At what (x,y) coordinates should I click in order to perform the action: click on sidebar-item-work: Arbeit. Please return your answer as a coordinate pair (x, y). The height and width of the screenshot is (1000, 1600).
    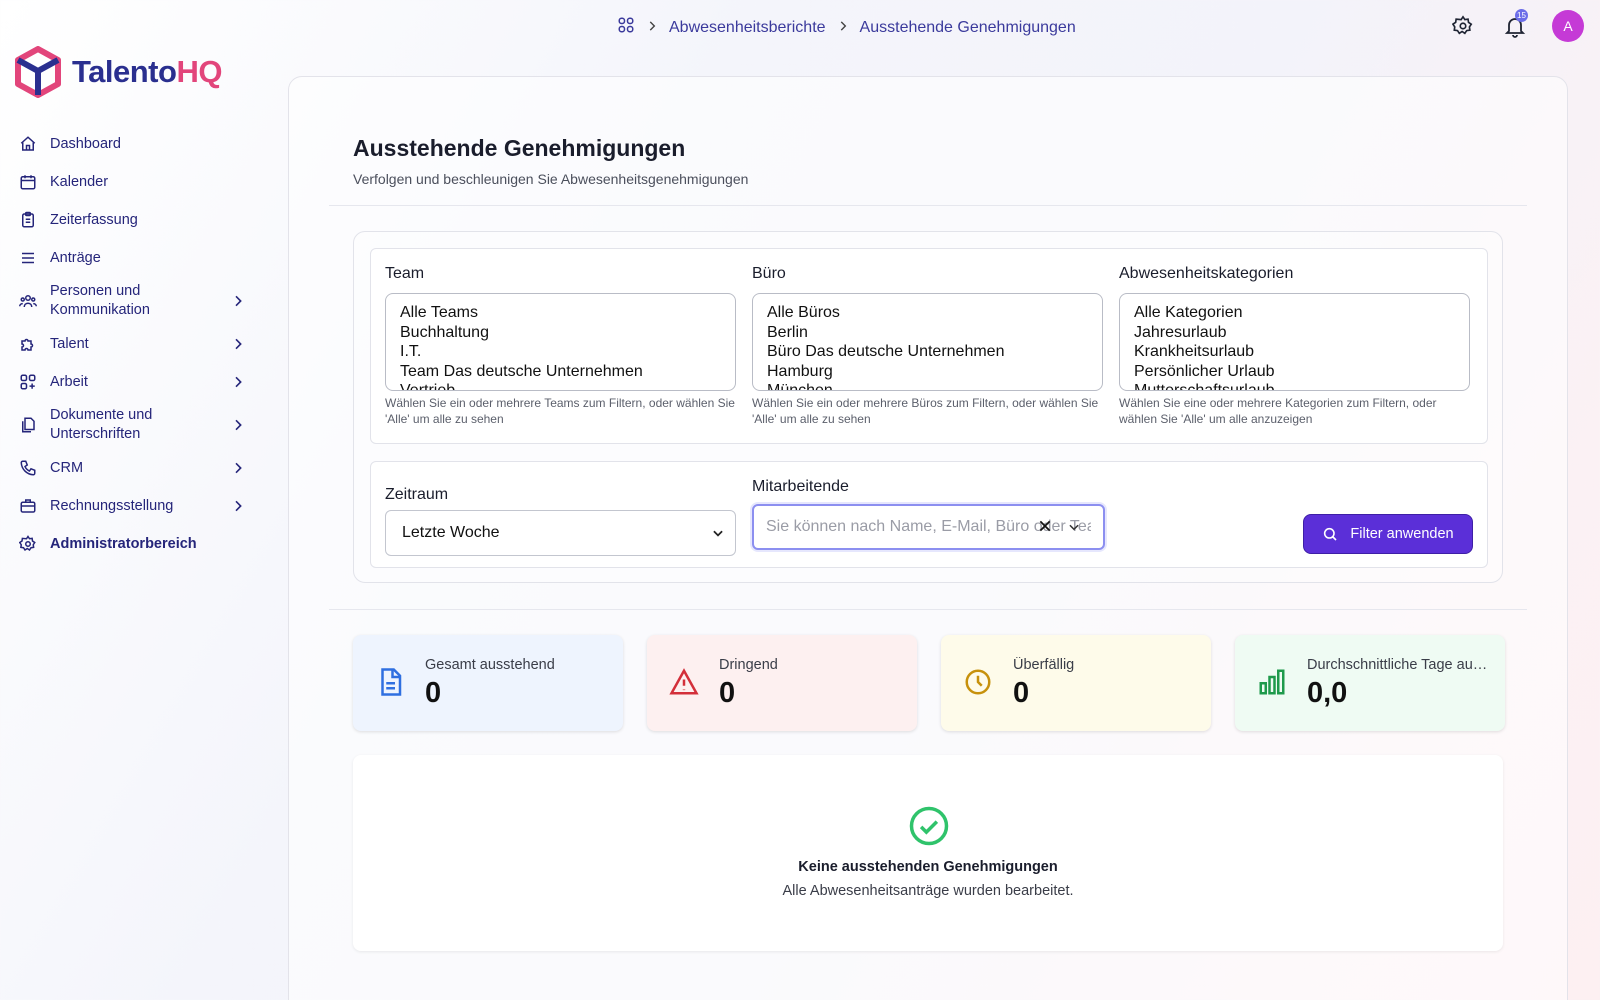
    Looking at the image, I should click on (131, 382).